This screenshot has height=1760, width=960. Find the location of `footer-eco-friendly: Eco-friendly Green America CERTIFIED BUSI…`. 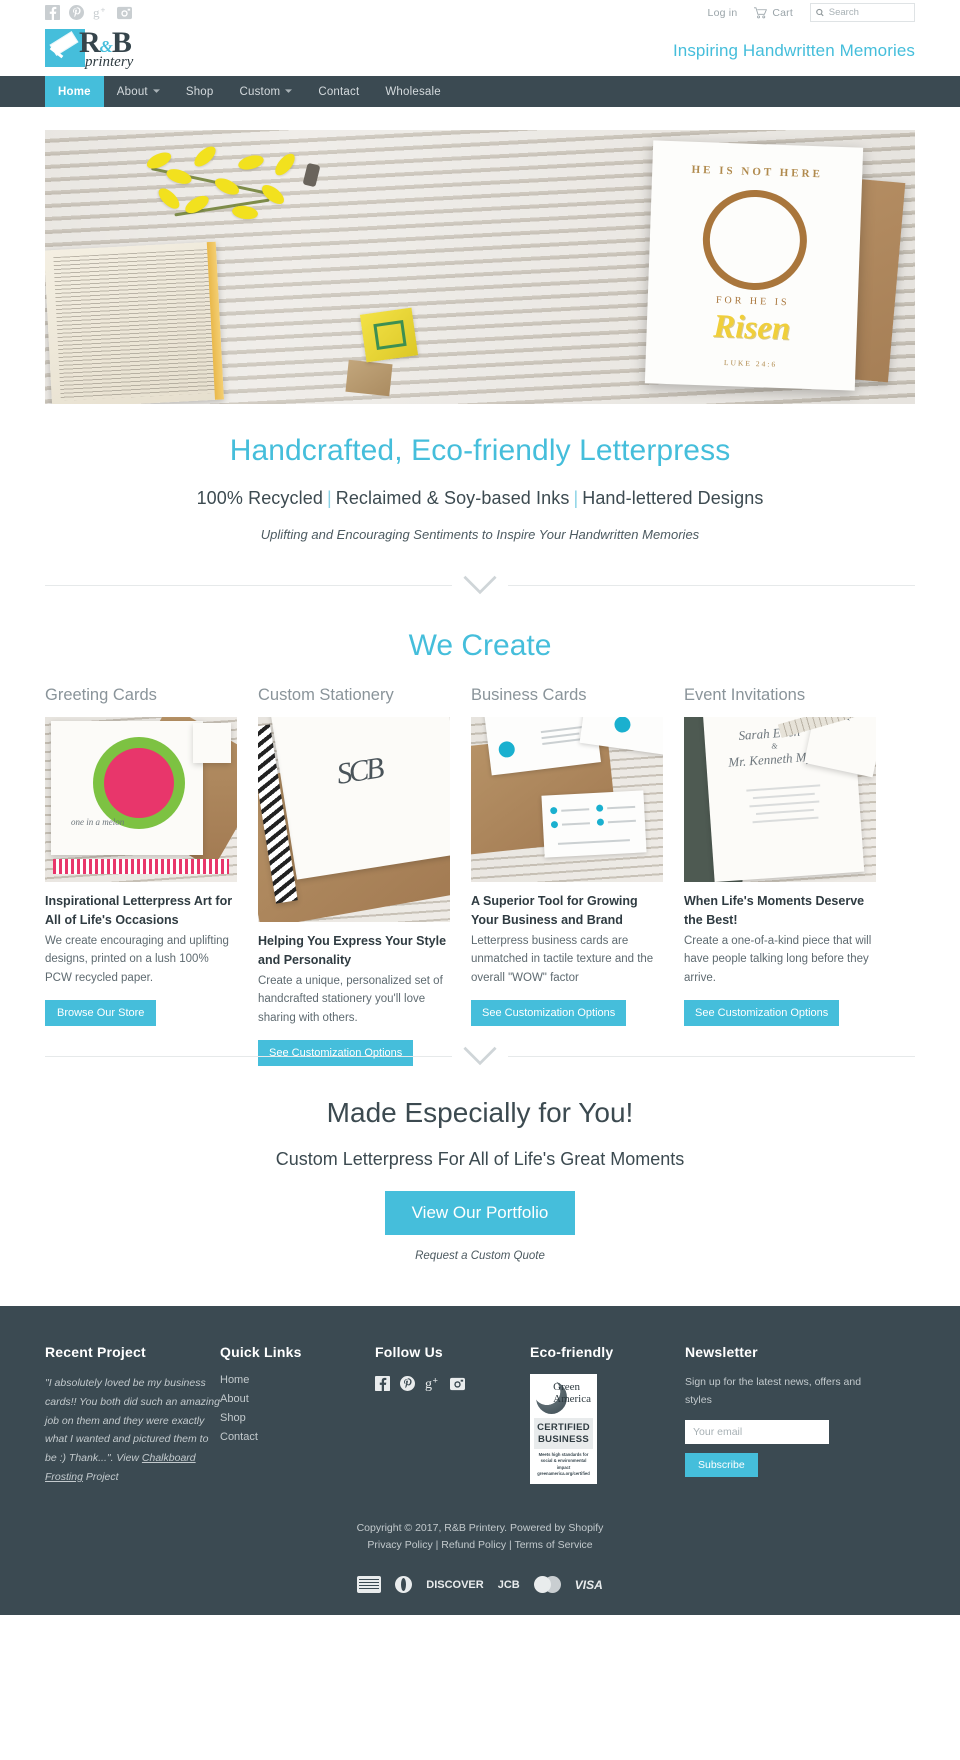

footer-eco-friendly: Eco-friendly Green America CERTIFIED BUSI… is located at coordinates (607, 1415).